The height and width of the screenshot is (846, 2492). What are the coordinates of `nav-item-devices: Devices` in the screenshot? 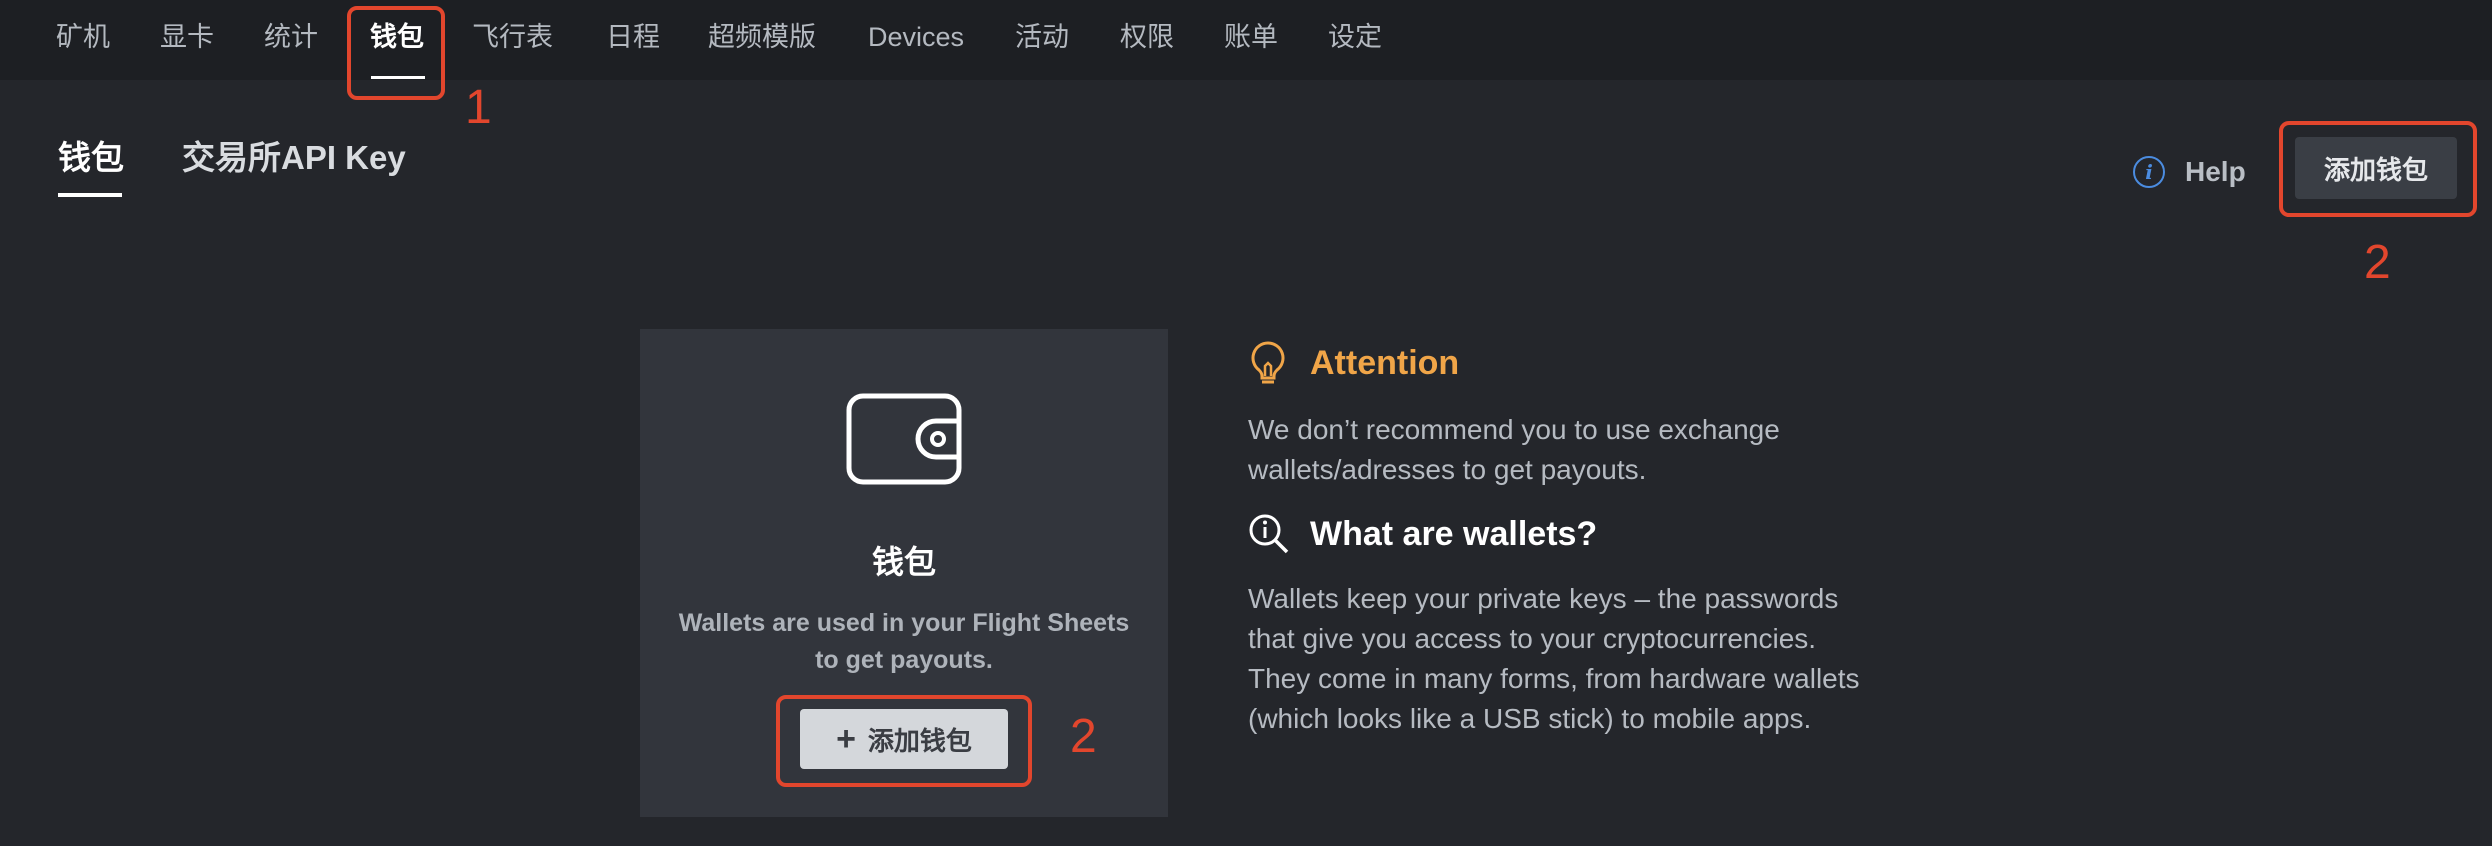 It's located at (916, 37).